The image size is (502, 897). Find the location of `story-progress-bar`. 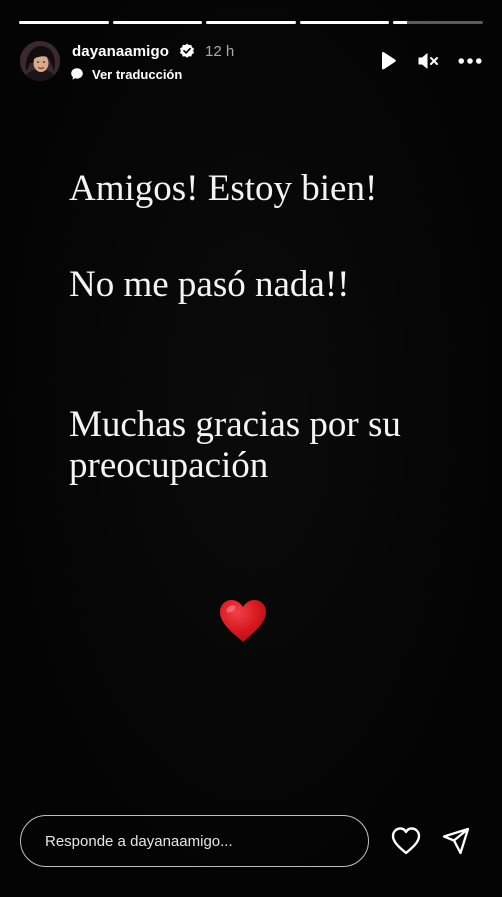

story-progress-bar is located at coordinates (251, 22).